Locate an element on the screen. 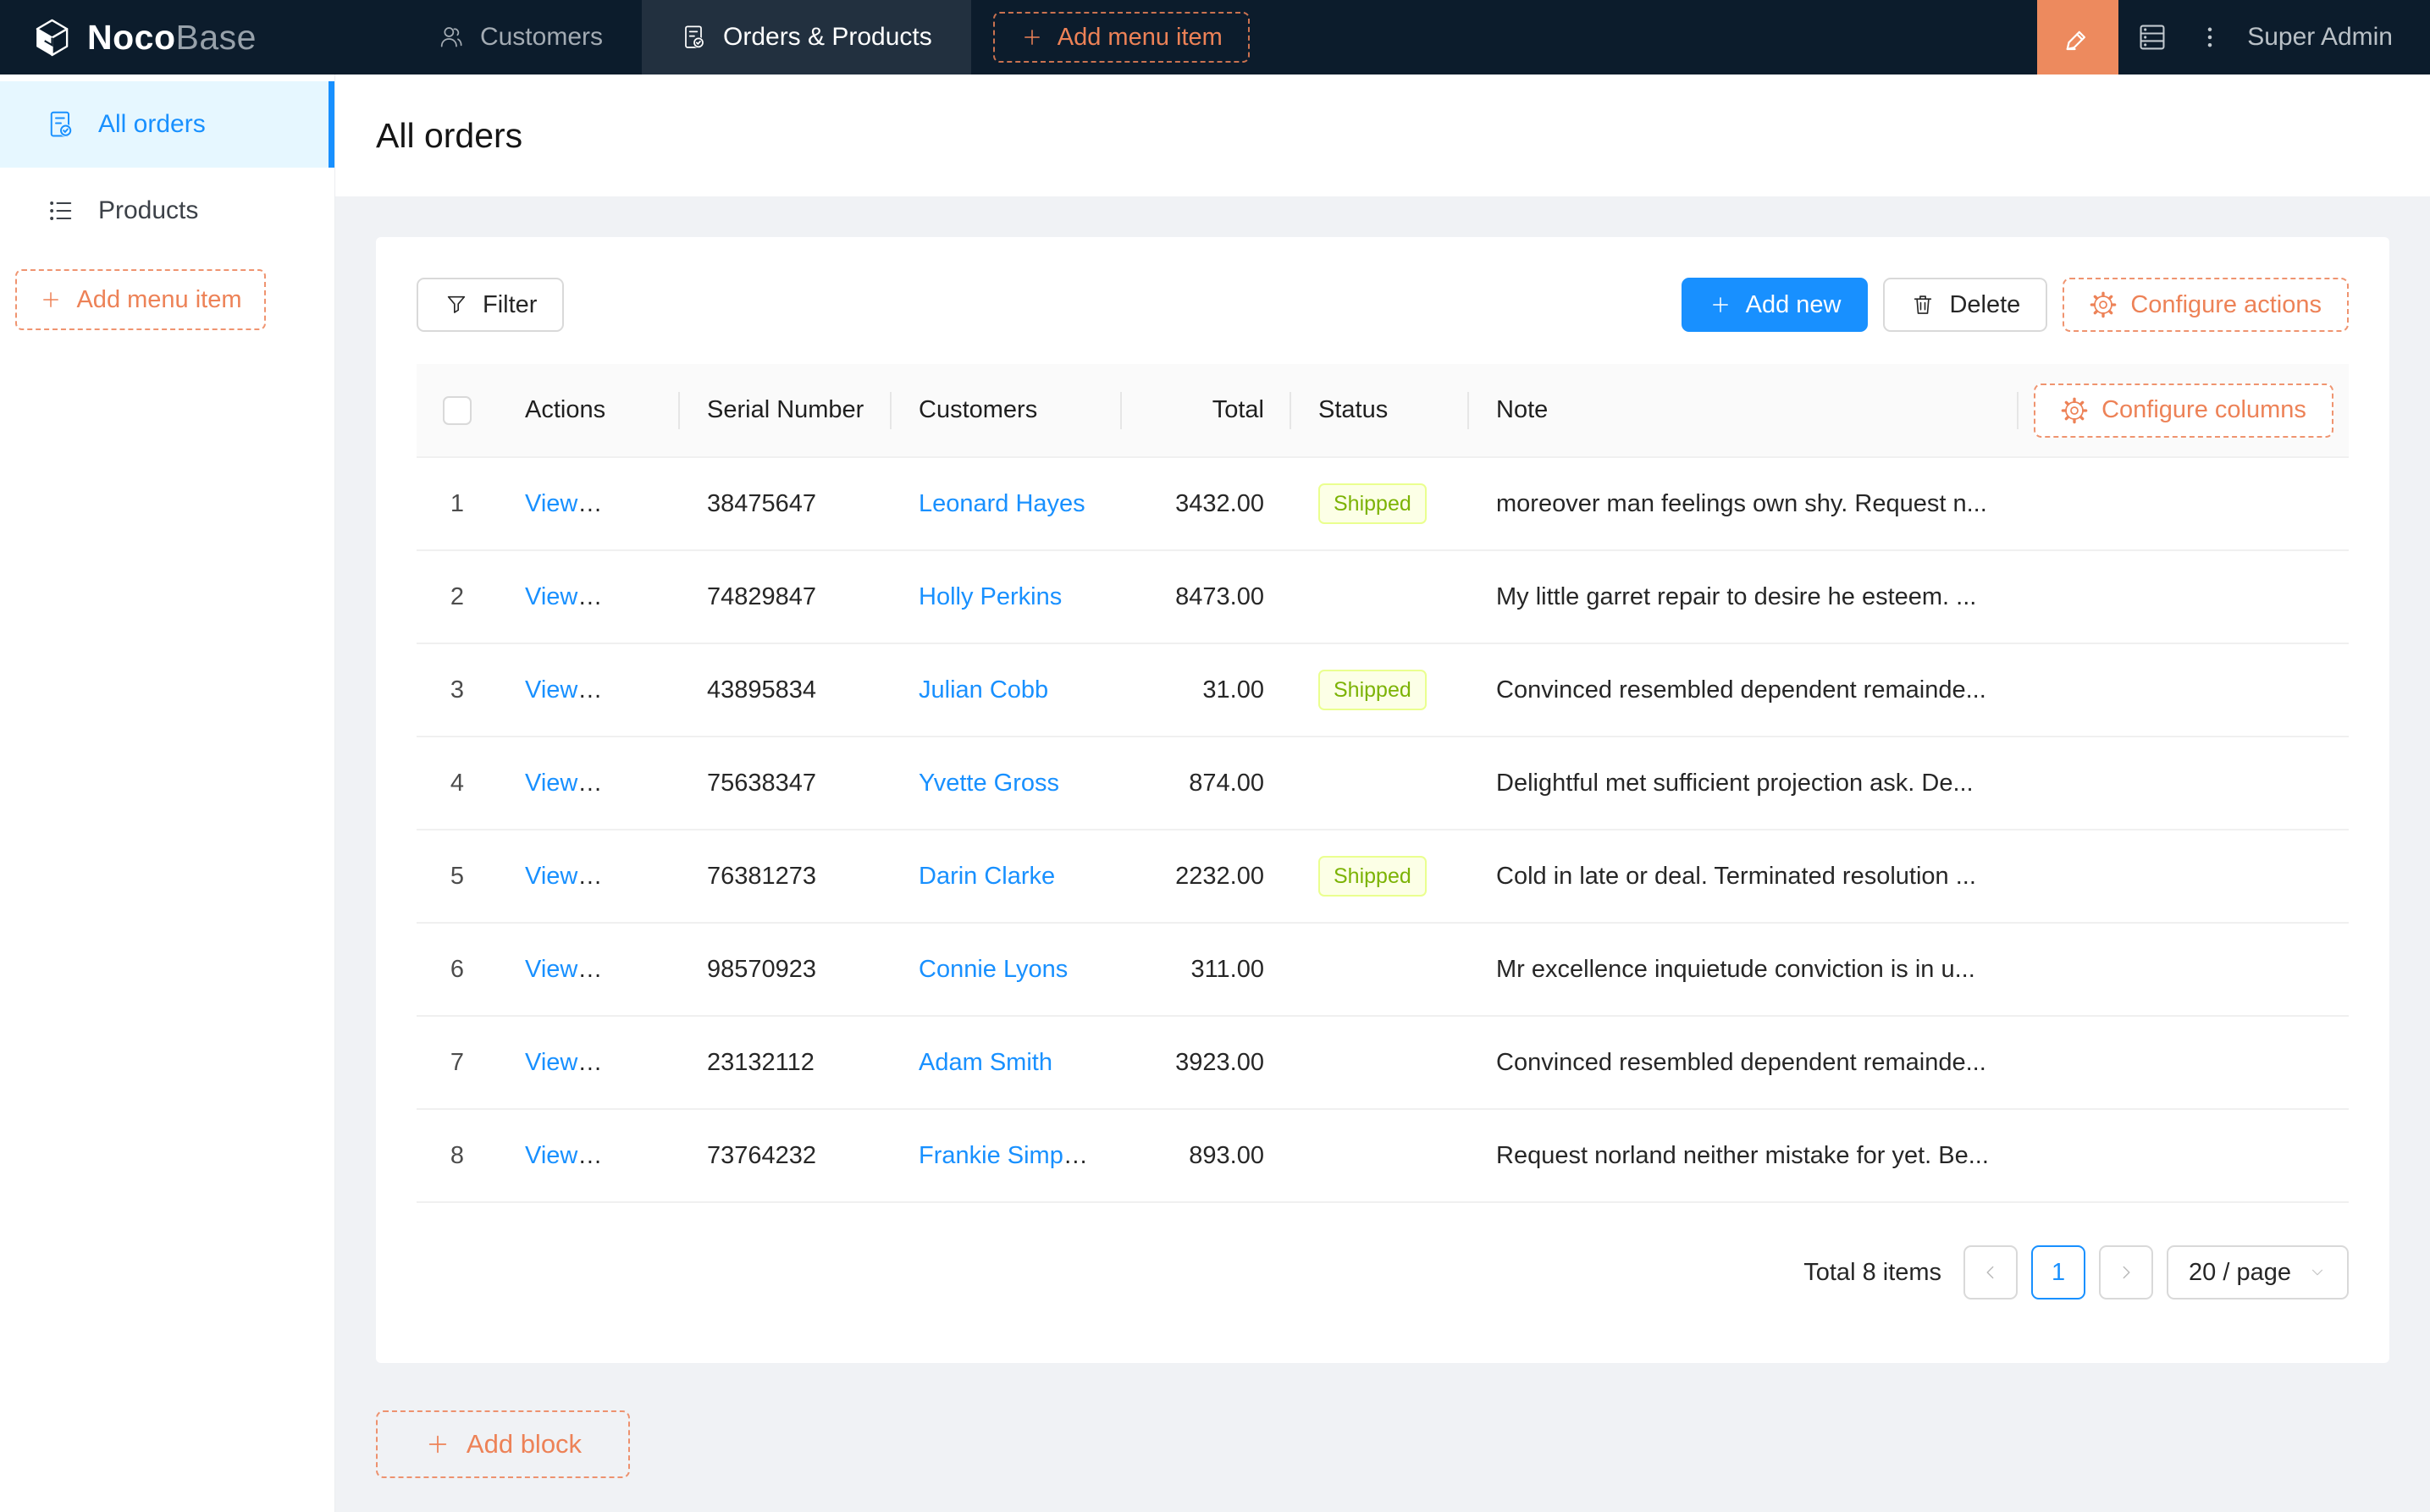 Image resolution: width=2430 pixels, height=1512 pixels. pagination-total: Total 8 items is located at coordinates (1873, 1272).